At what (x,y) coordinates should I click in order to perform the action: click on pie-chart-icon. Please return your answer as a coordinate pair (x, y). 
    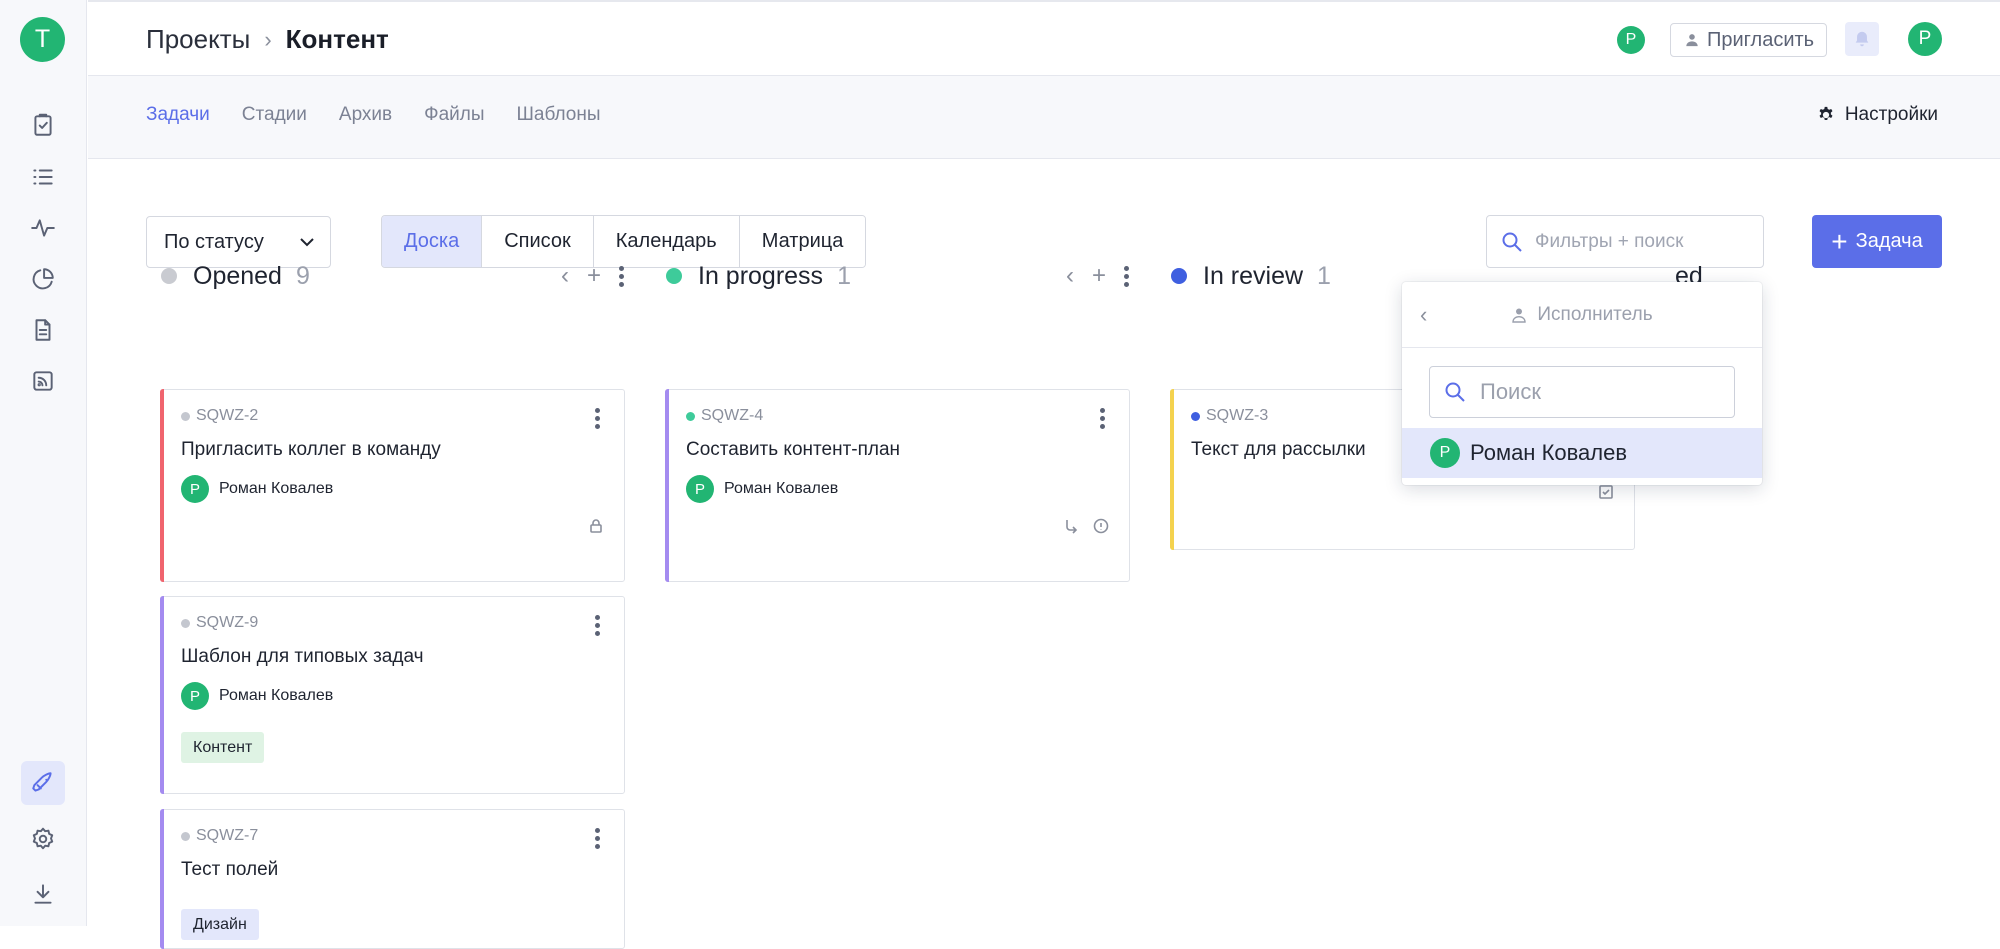
    Looking at the image, I should click on (43, 279).